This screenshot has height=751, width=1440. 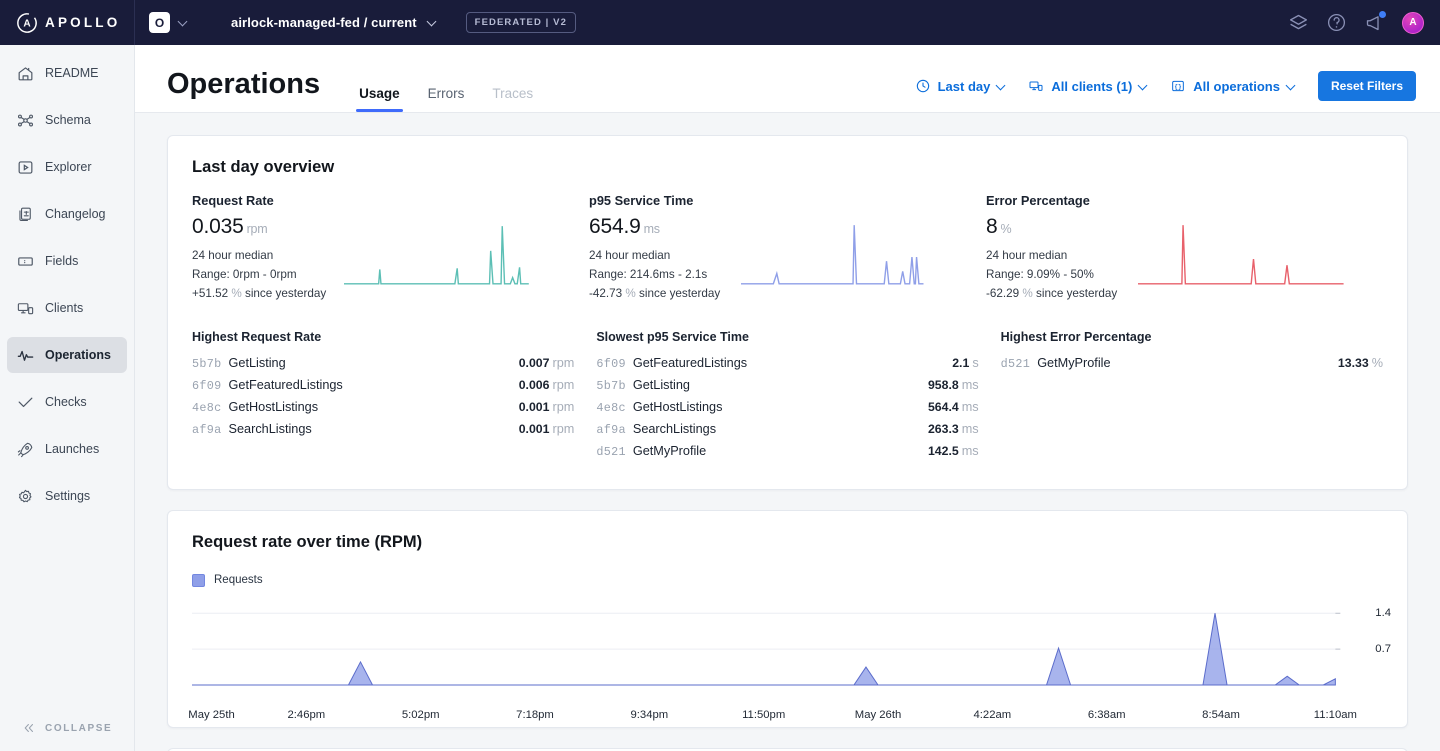 I want to click on y-tick-label: 0.7, so click(x=1383, y=648).